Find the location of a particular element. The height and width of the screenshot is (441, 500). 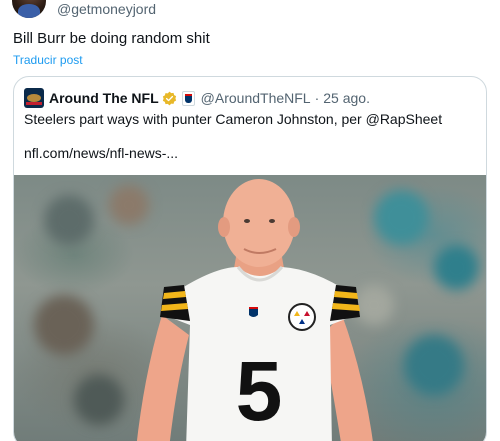

jersey-number: 5 is located at coordinates (259, 391).